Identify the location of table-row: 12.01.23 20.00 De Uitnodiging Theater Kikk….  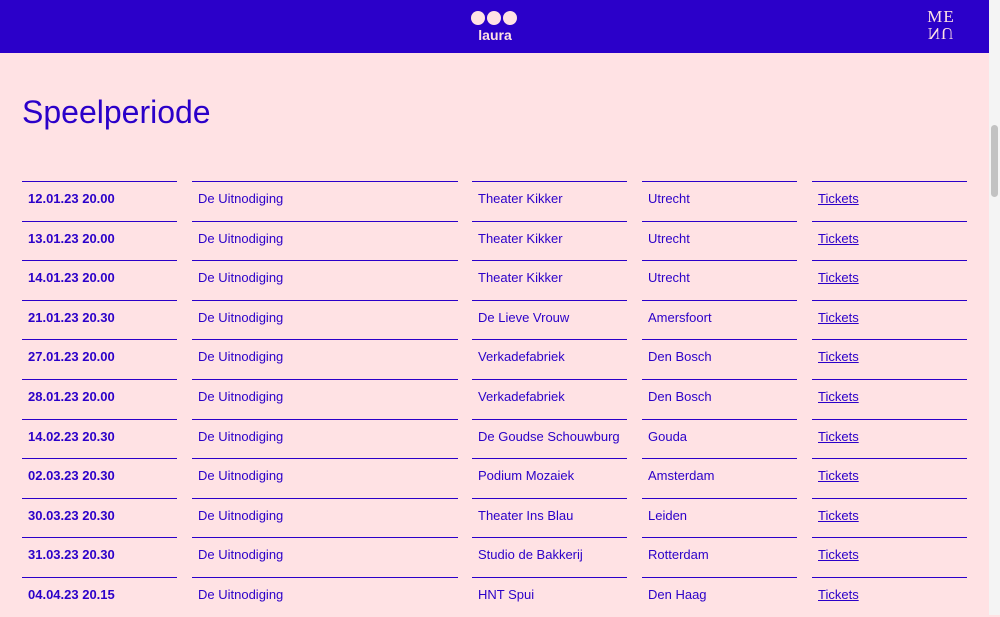
(494, 201).